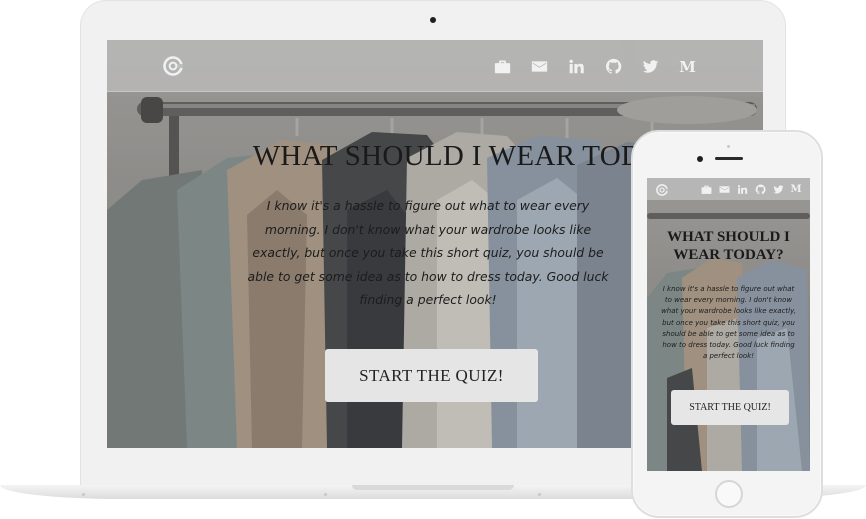 The image size is (866, 519). What do you see at coordinates (728, 246) in the screenshot?
I see `page-title: WHAT SHOULD I WEAR TODAY?` at bounding box center [728, 246].